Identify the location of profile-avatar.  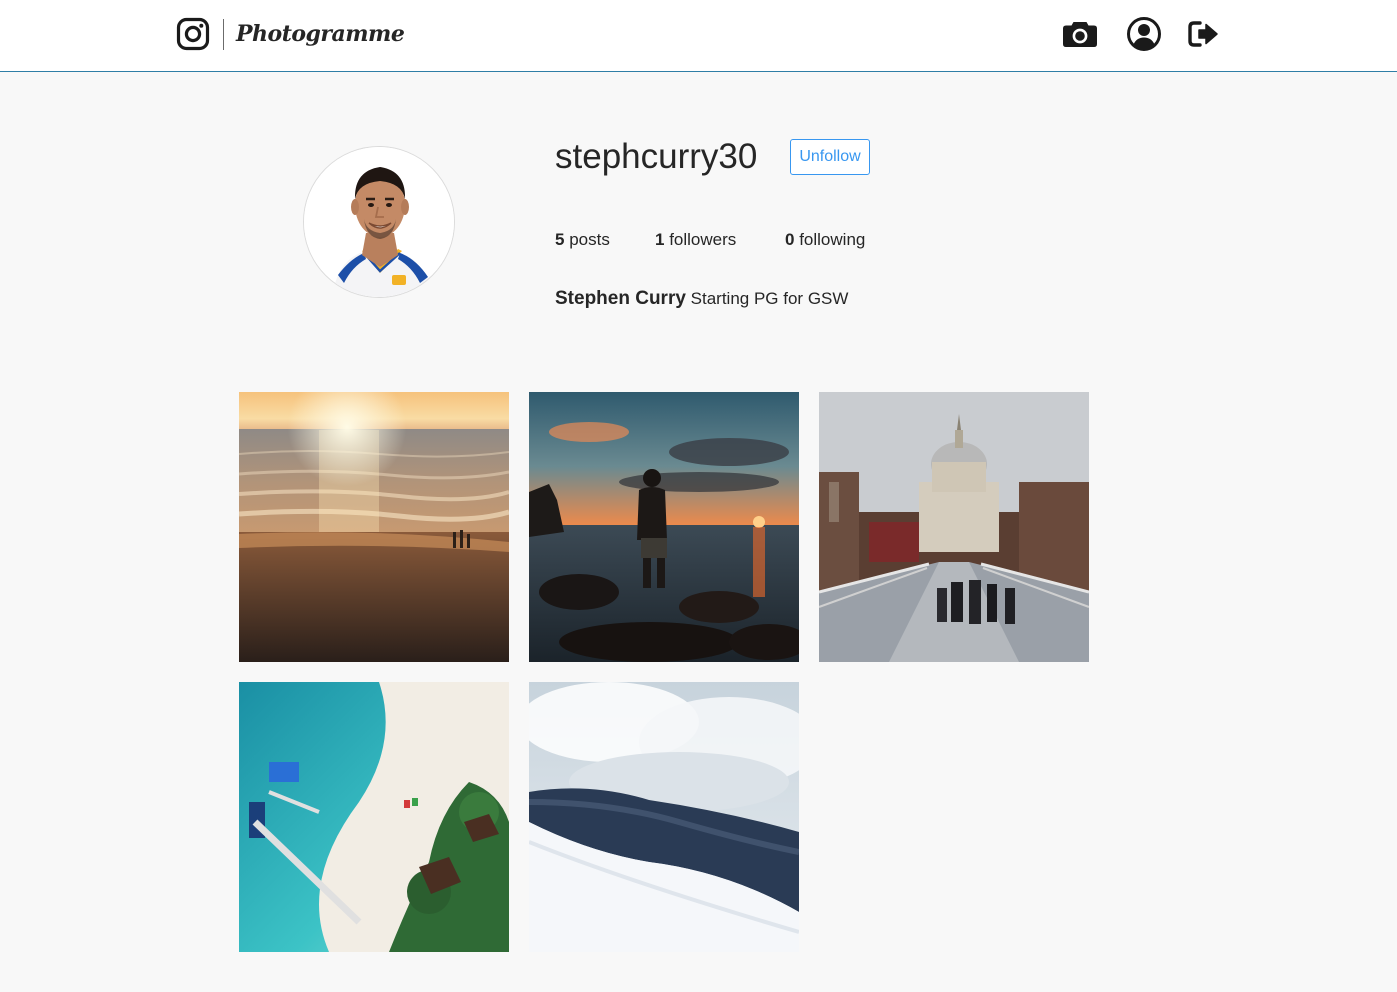
(379, 222).